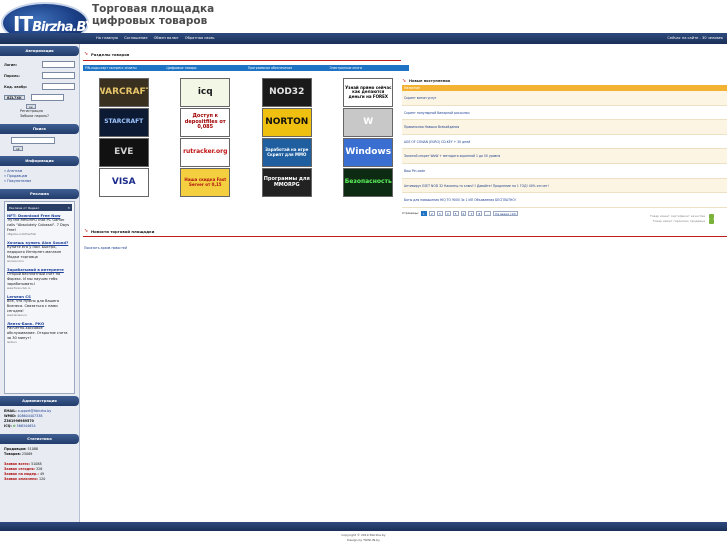 The width and height of the screenshot is (727, 545). Describe the element at coordinates (39, 262) in the screenshot. I see `ad-url: alonsound.ru` at that location.